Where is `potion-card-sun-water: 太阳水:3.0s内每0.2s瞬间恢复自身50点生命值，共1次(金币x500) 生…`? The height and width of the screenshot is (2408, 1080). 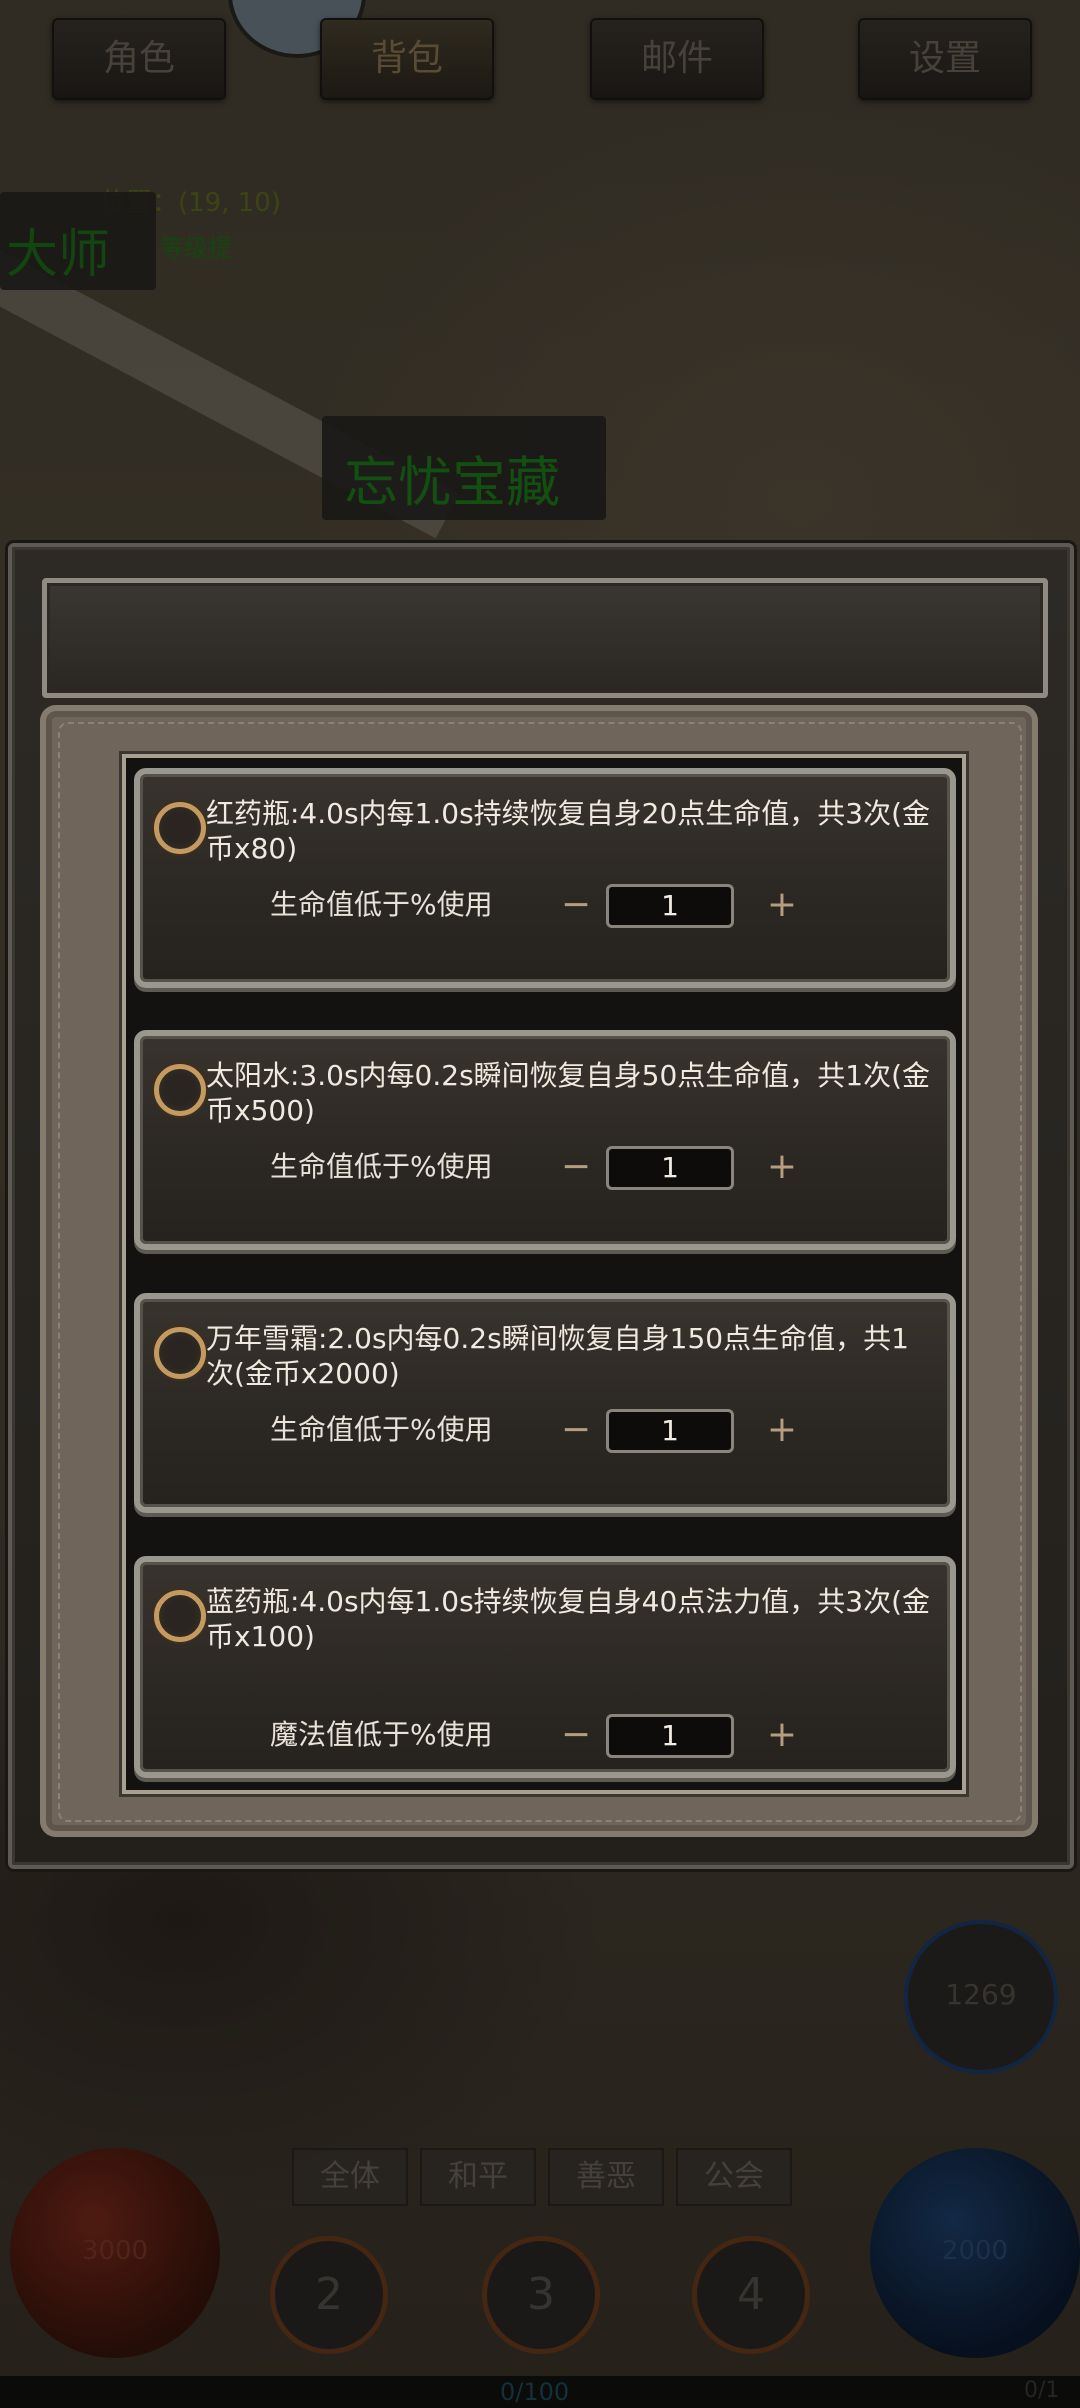
potion-card-sun-water: 太阳水:3.0s内每0.2s瞬间恢复自身50点生命值，共1次(金币x500) 生… is located at coordinates (545, 1140).